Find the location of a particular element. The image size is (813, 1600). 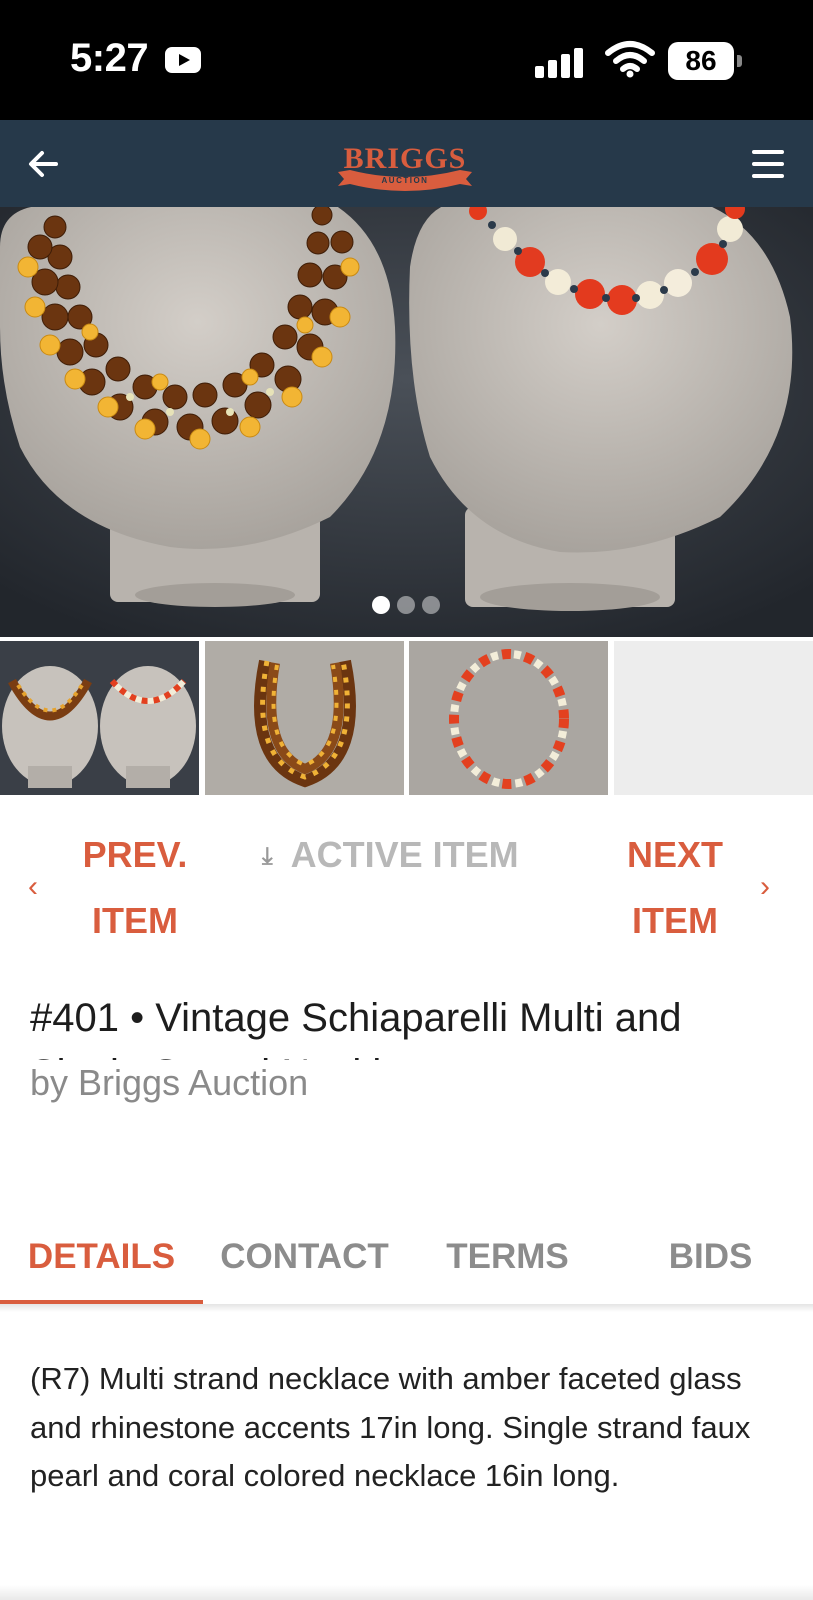

download-icon: ⤓ is located at coordinates (267, 857).